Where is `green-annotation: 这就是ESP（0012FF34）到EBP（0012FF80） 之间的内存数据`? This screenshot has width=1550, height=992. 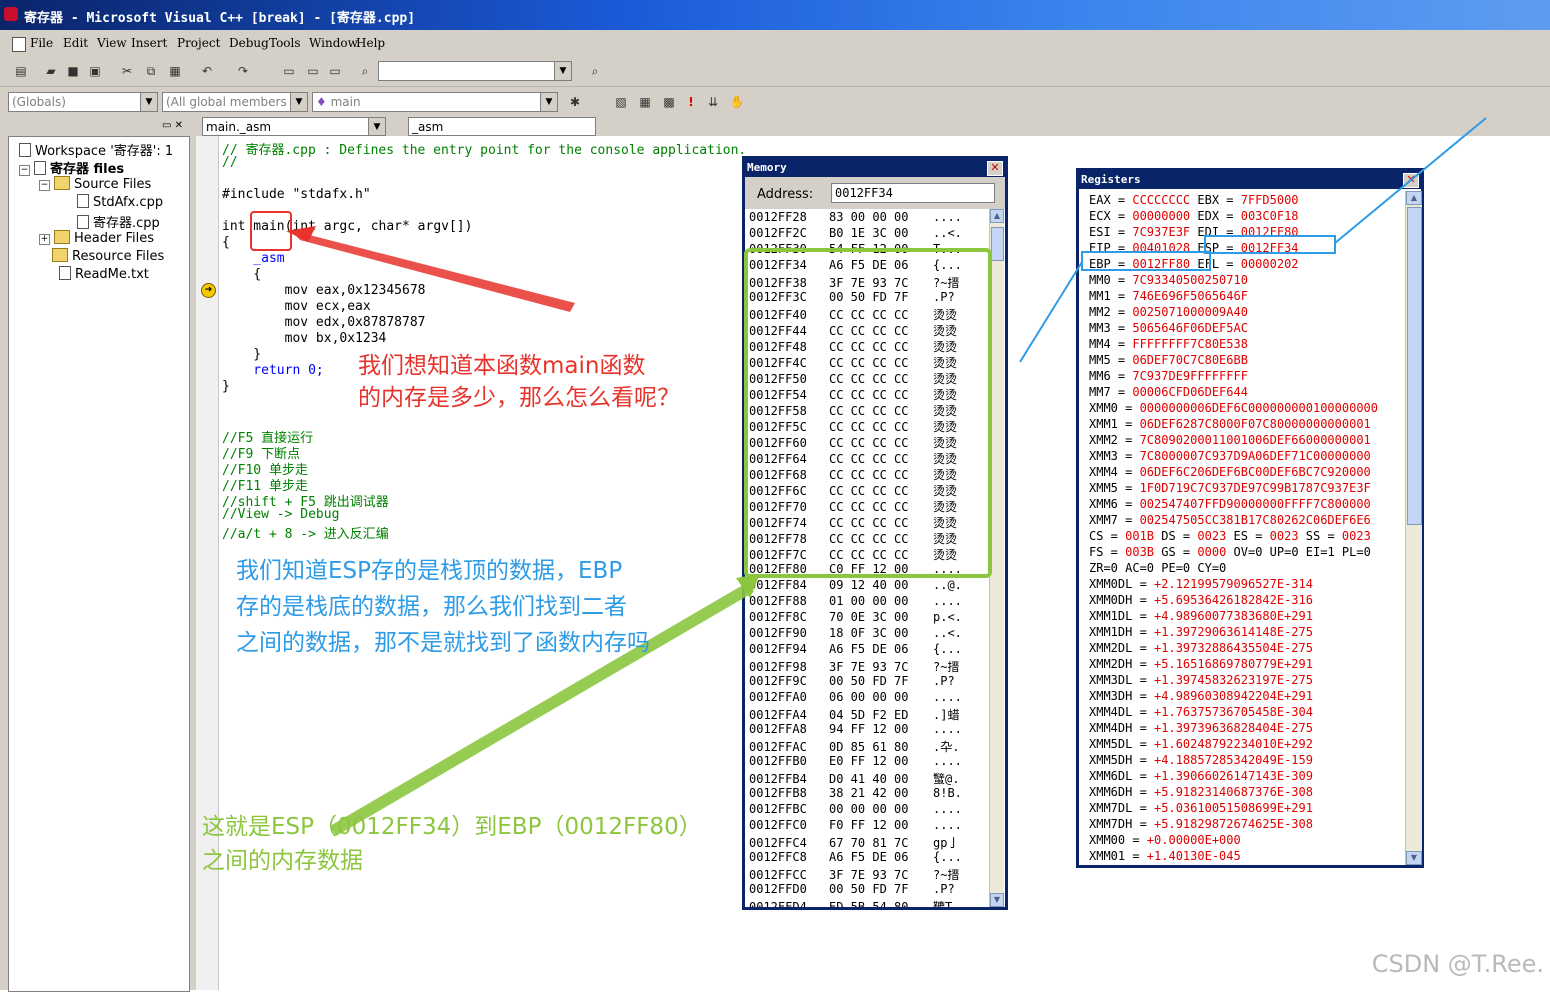 green-annotation: 这就是ESP（0012FF34）到EBP（0012FF80） 之间的内存数据 is located at coordinates (452, 844).